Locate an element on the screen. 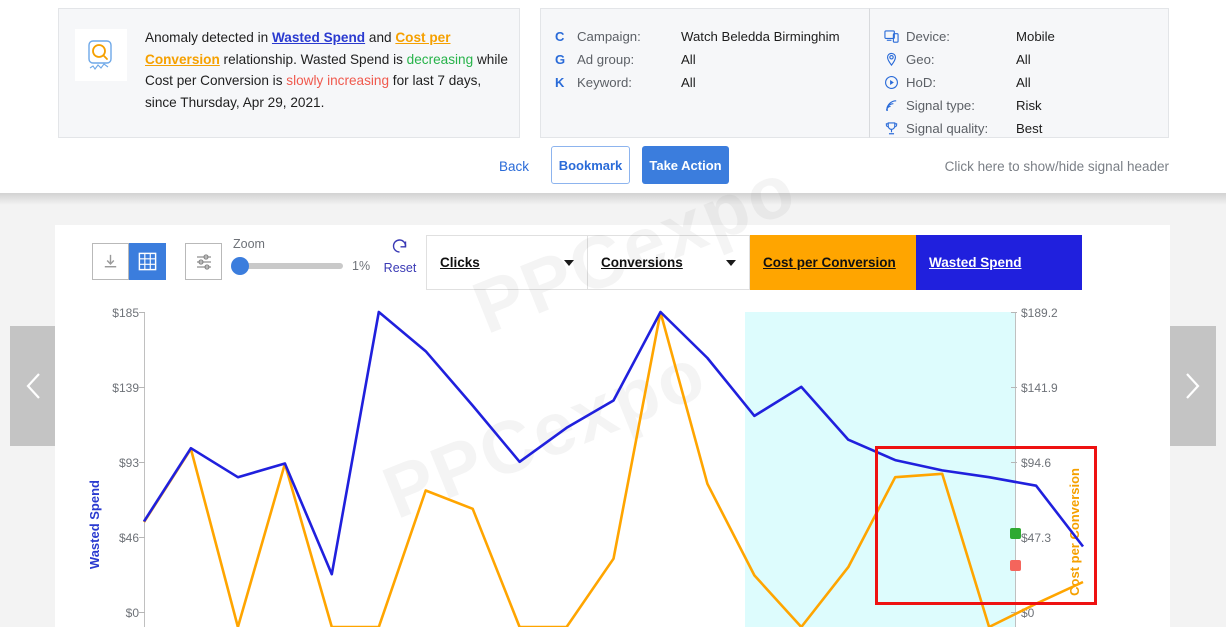 The width and height of the screenshot is (1226, 627). trophy-icon is located at coordinates (895, 128).